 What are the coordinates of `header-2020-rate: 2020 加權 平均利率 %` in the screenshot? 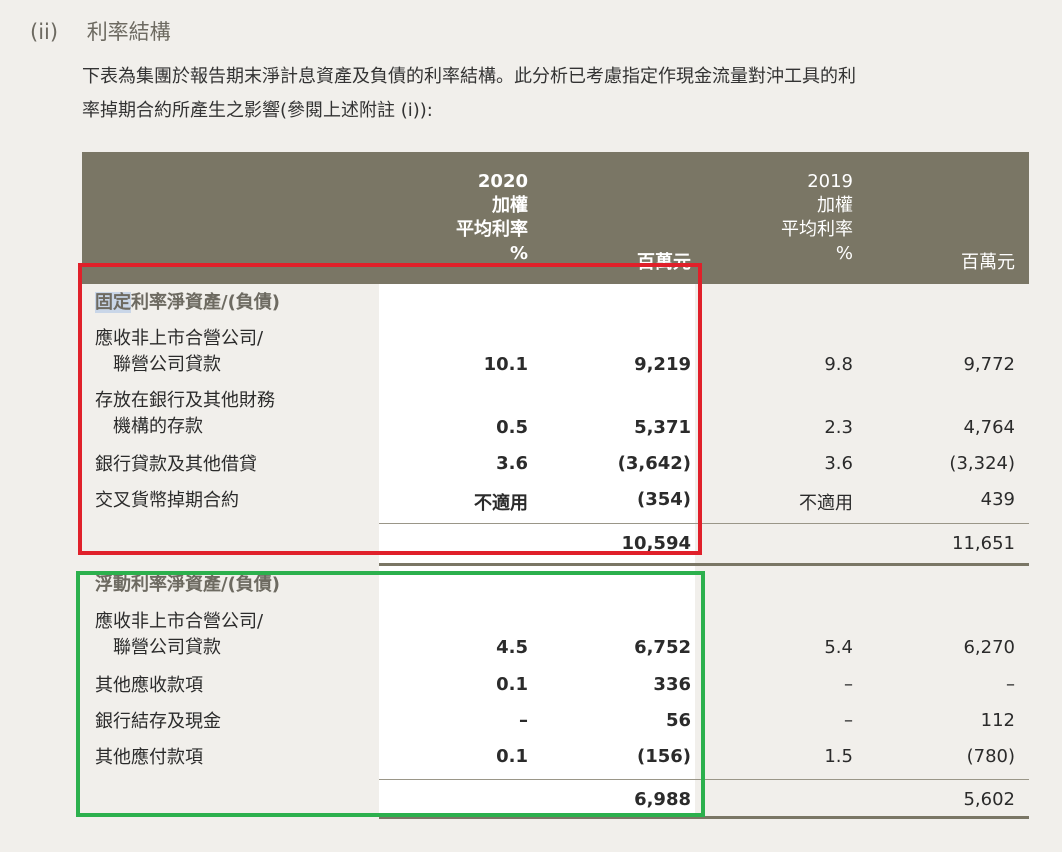 It's located at (492, 217).